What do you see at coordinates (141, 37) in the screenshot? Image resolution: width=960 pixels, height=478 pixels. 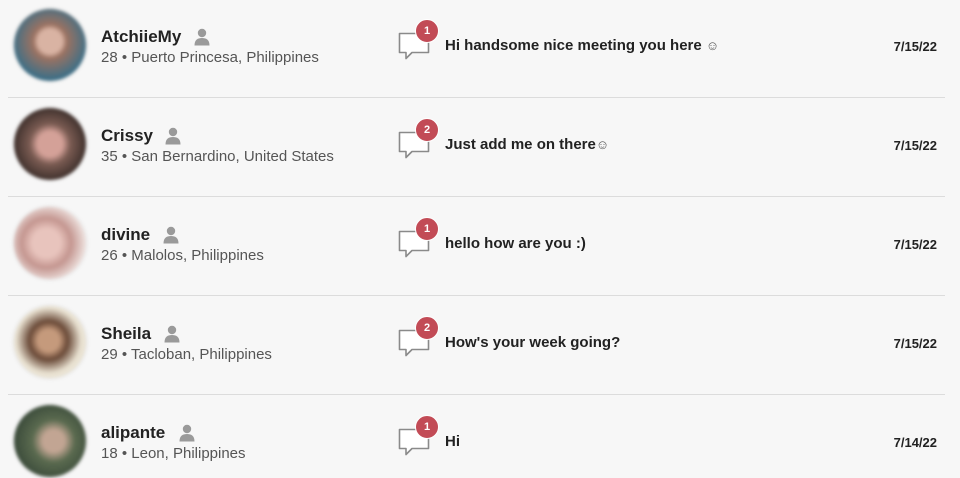 I see `contact-name: AtchiieMy` at bounding box center [141, 37].